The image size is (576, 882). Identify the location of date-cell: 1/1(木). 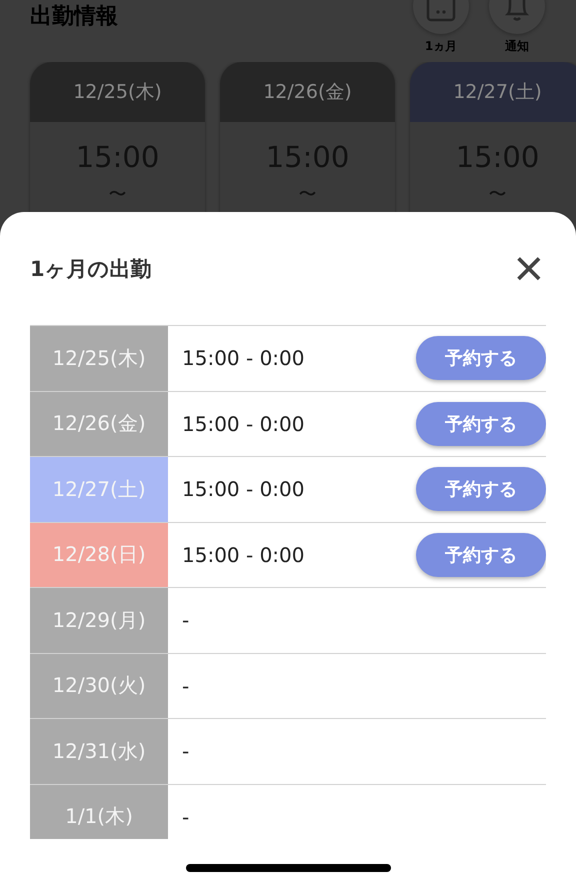
(99, 811).